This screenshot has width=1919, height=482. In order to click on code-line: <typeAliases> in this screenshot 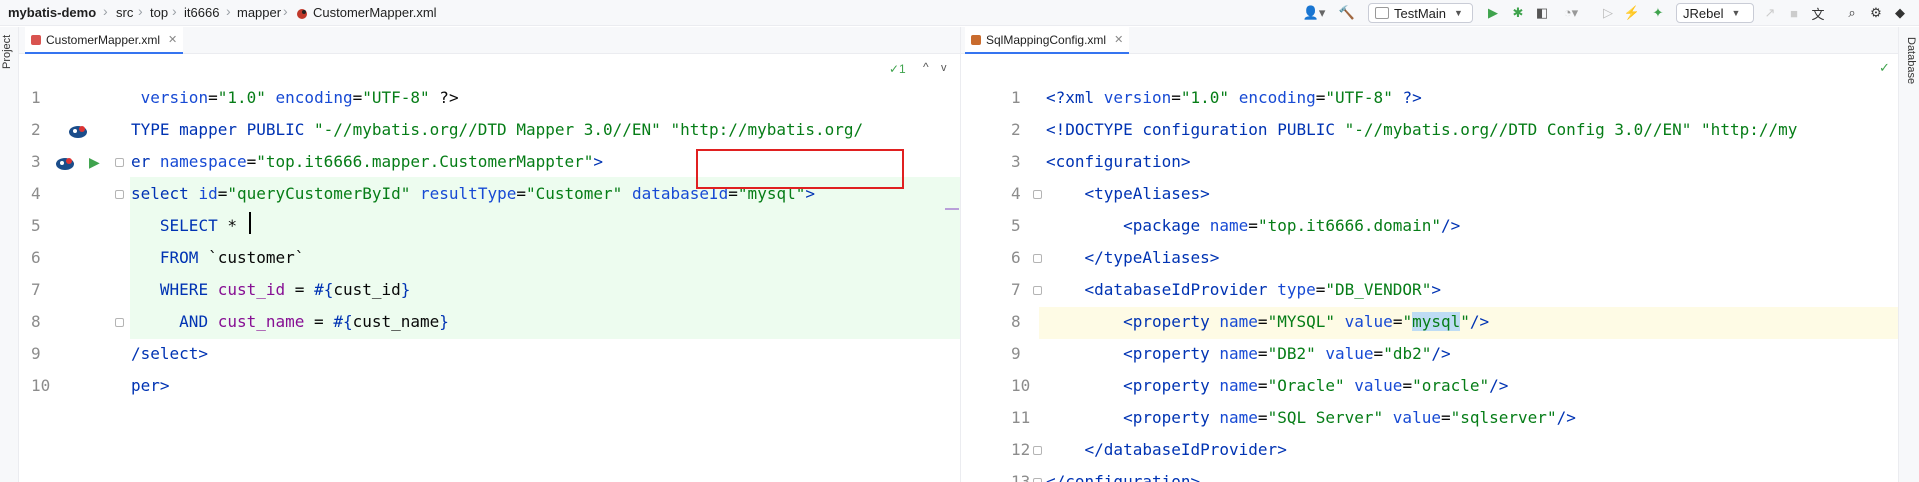, I will do `click(1128, 193)`.